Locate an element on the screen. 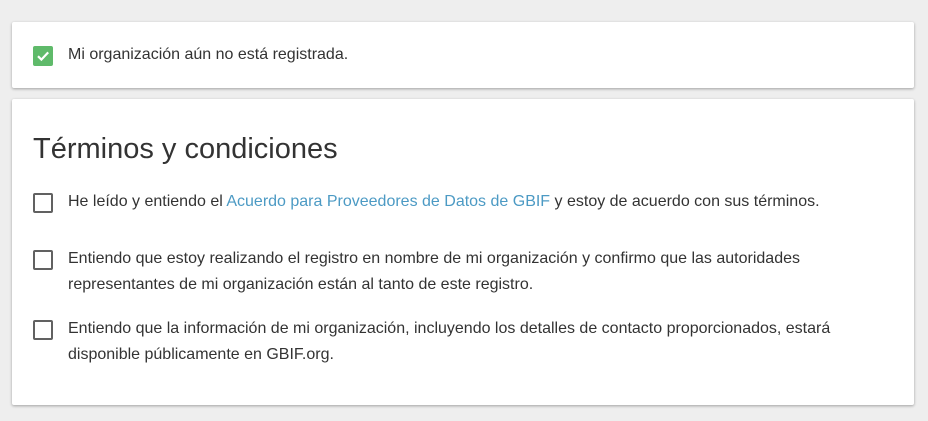 Image resolution: width=928 pixels, height=421 pixels. org-not-registered-checkbox is located at coordinates (43, 56).